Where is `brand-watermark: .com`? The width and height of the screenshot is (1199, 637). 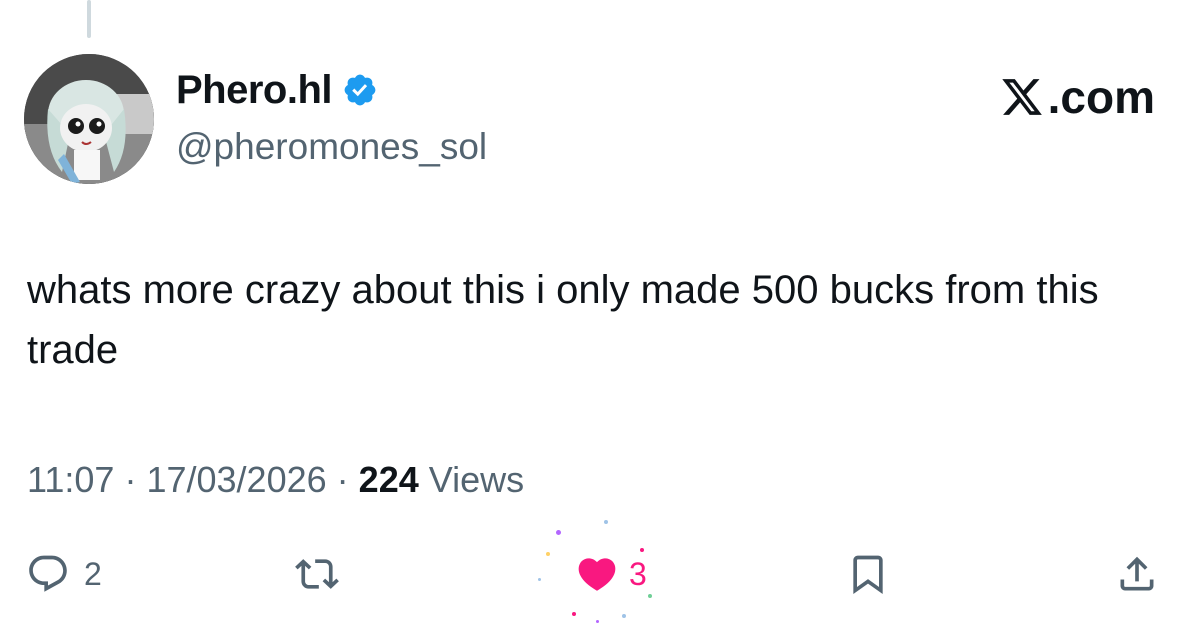
brand-watermark: .com is located at coordinates (1077, 97).